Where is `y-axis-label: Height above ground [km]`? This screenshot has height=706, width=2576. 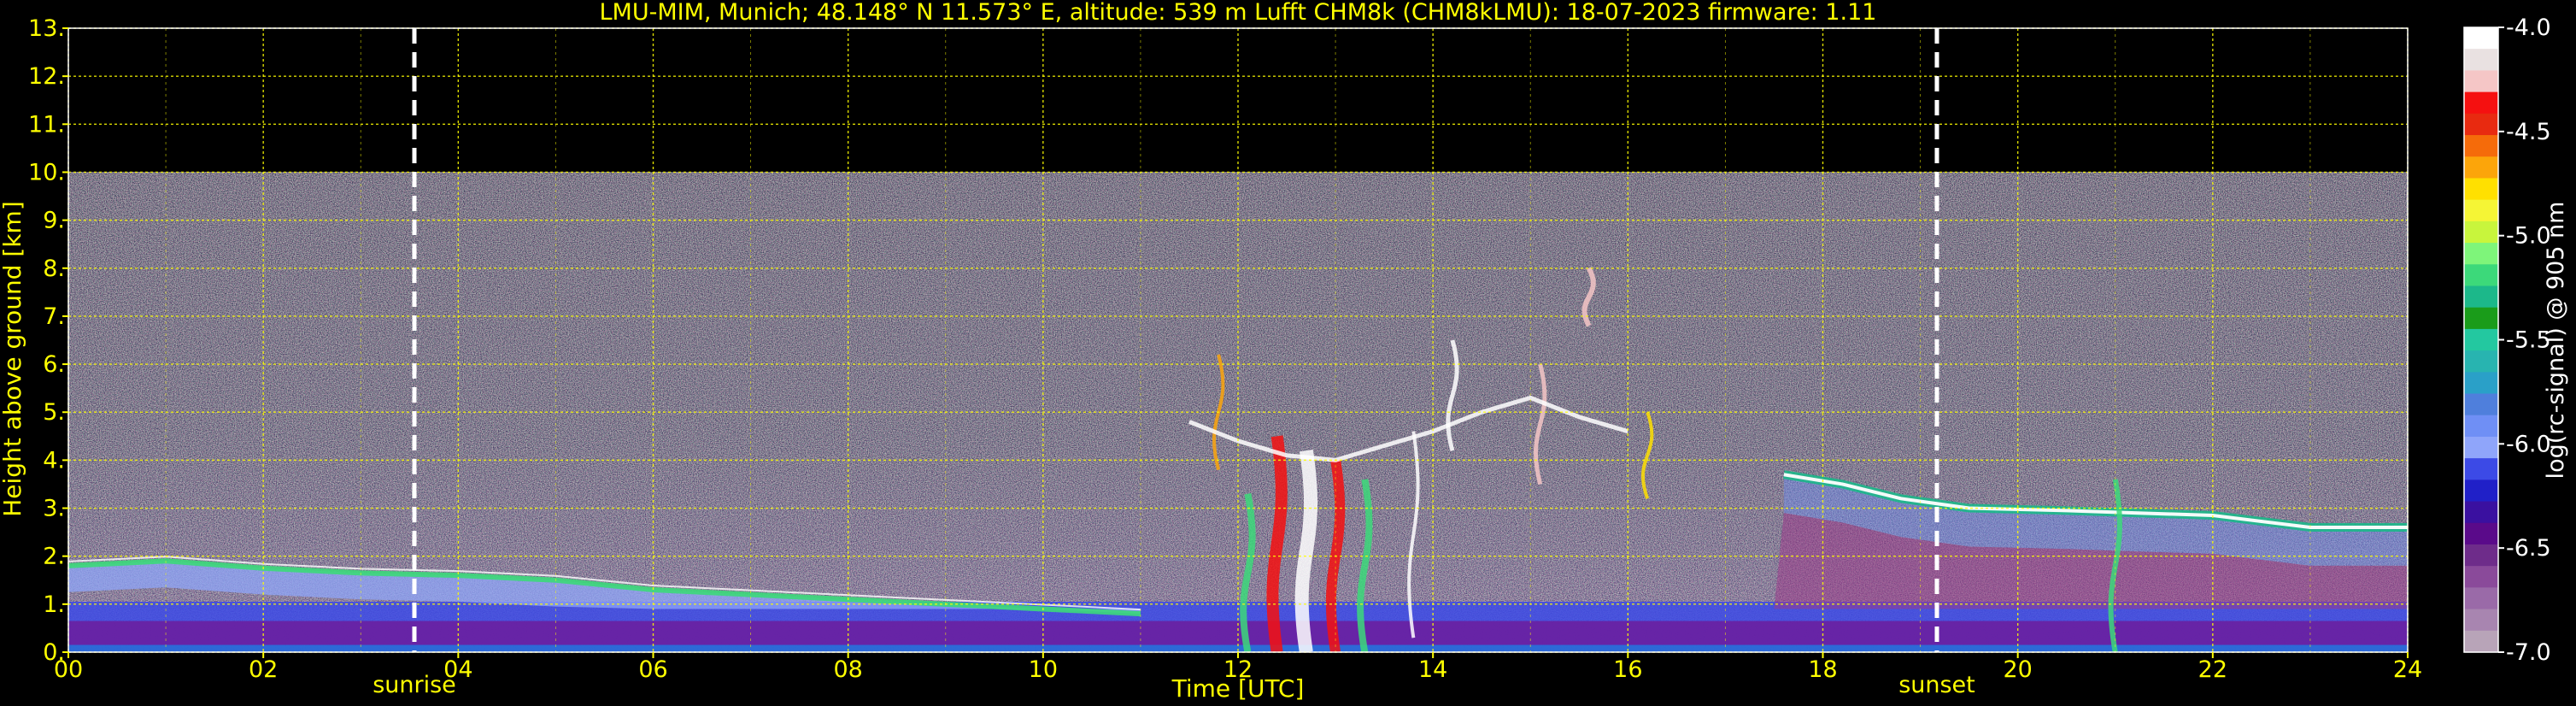 y-axis-label: Height above ground [km] is located at coordinates (13, 359).